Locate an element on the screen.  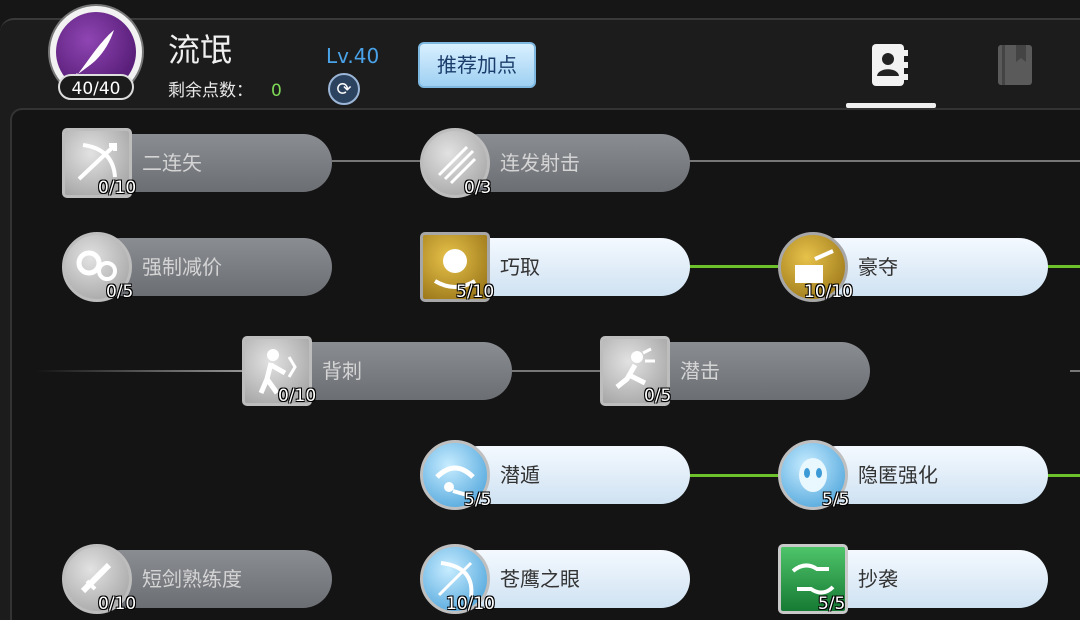
skill-node: 潜遁 5/5 is located at coordinates (555, 475).